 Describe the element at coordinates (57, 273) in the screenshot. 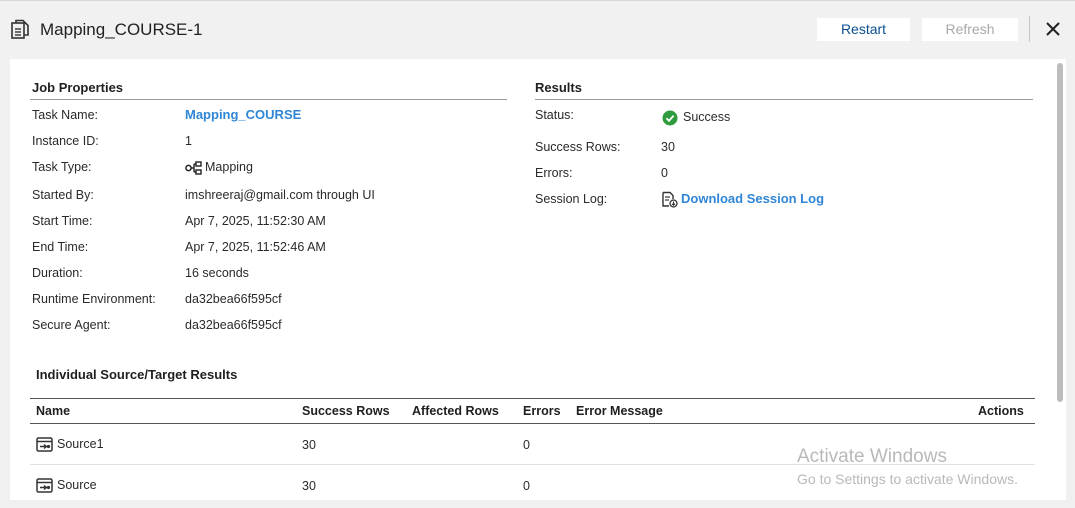

I see `duration-label: Duration:` at that location.